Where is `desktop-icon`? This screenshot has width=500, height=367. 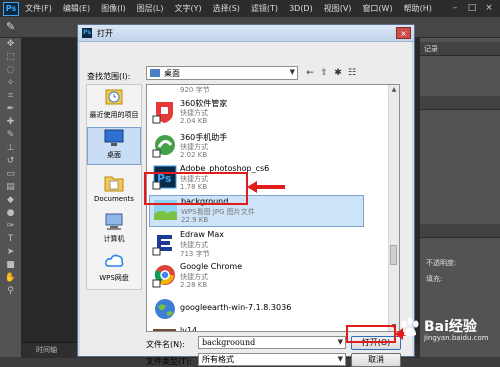 desktop-icon is located at coordinates (114, 137).